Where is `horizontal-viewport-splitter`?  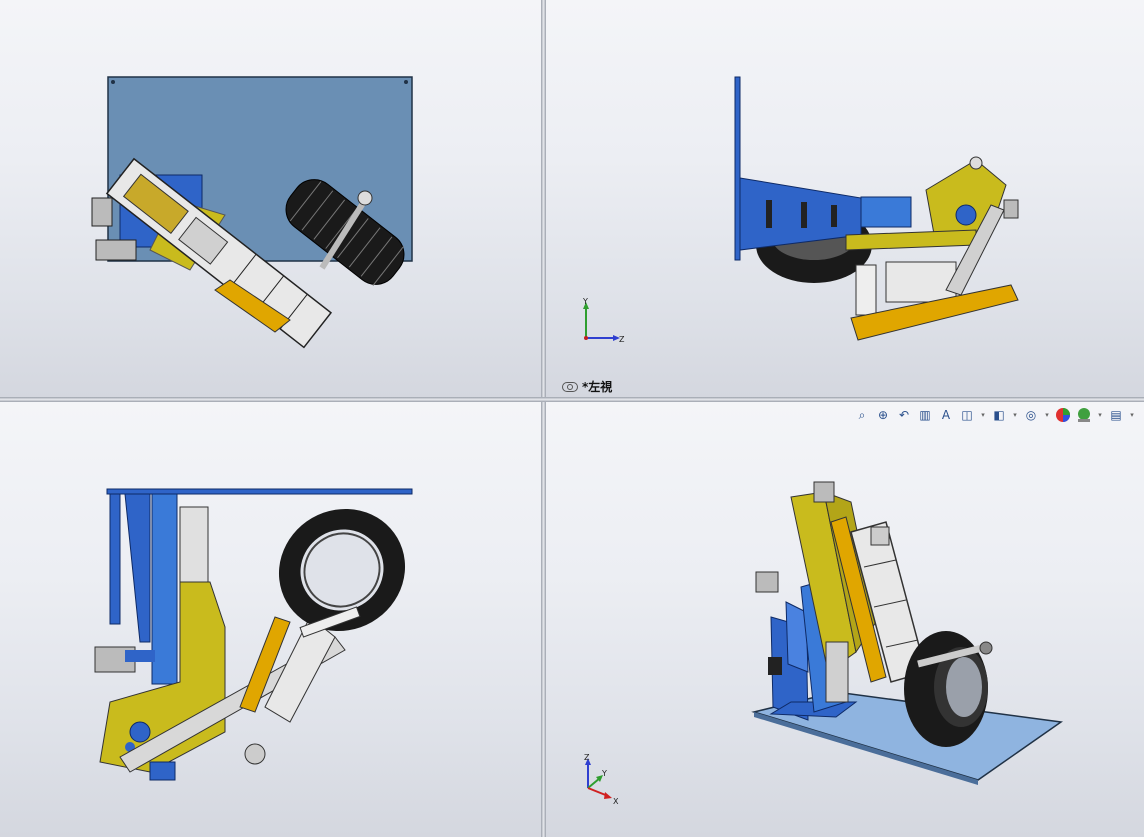
horizontal-viewport-splitter is located at coordinates (572, 399).